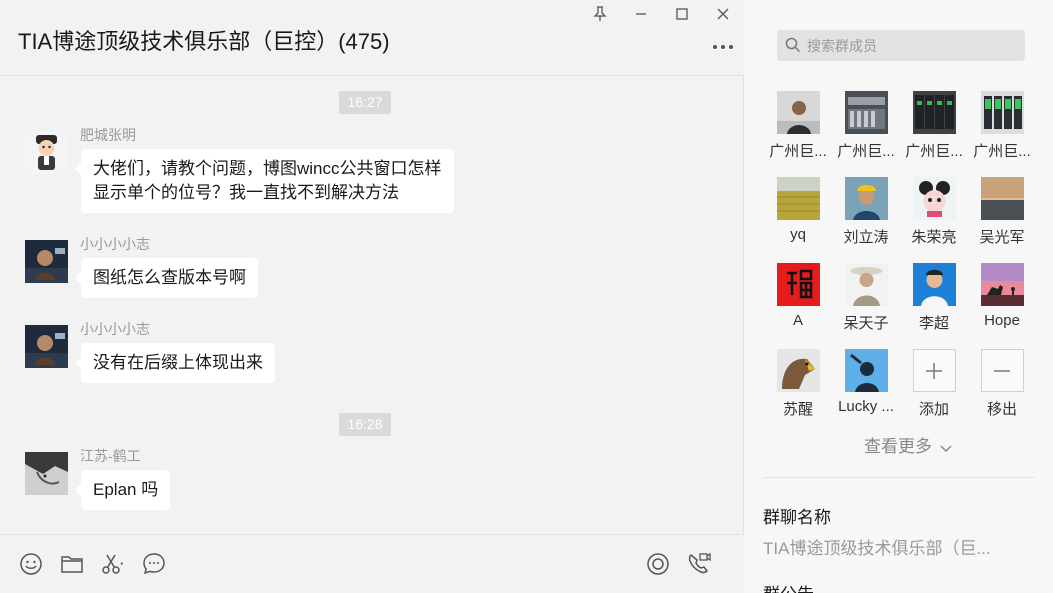 The height and width of the screenshot is (593, 1053). What do you see at coordinates (723, 14) in the screenshot?
I see `close-icon` at bounding box center [723, 14].